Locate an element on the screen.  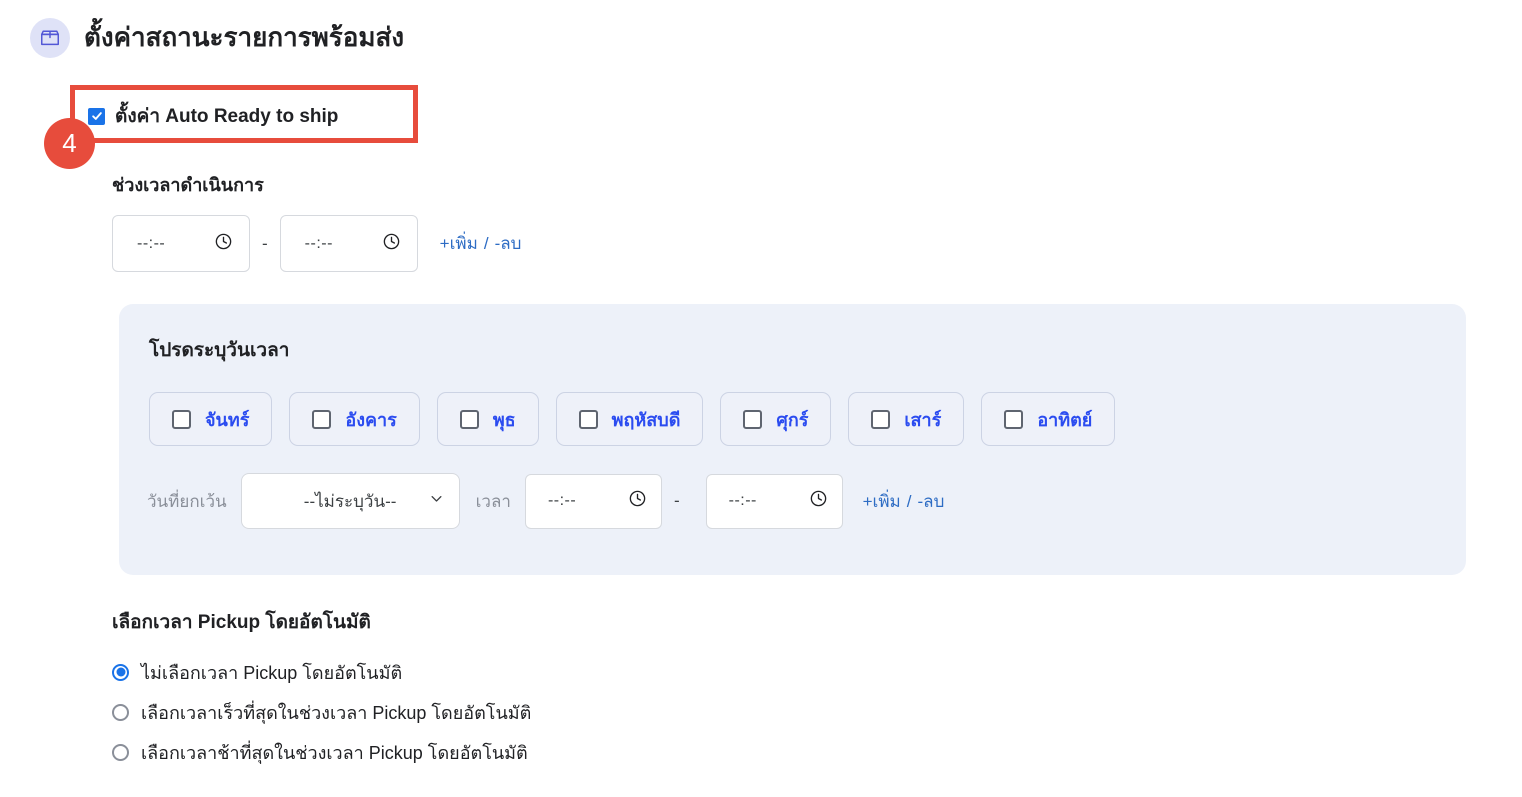
pickup-option-none-label: ไม่เลือกเวลา Pickup โดยอัตโนมัติ is located at coordinates (272, 672).